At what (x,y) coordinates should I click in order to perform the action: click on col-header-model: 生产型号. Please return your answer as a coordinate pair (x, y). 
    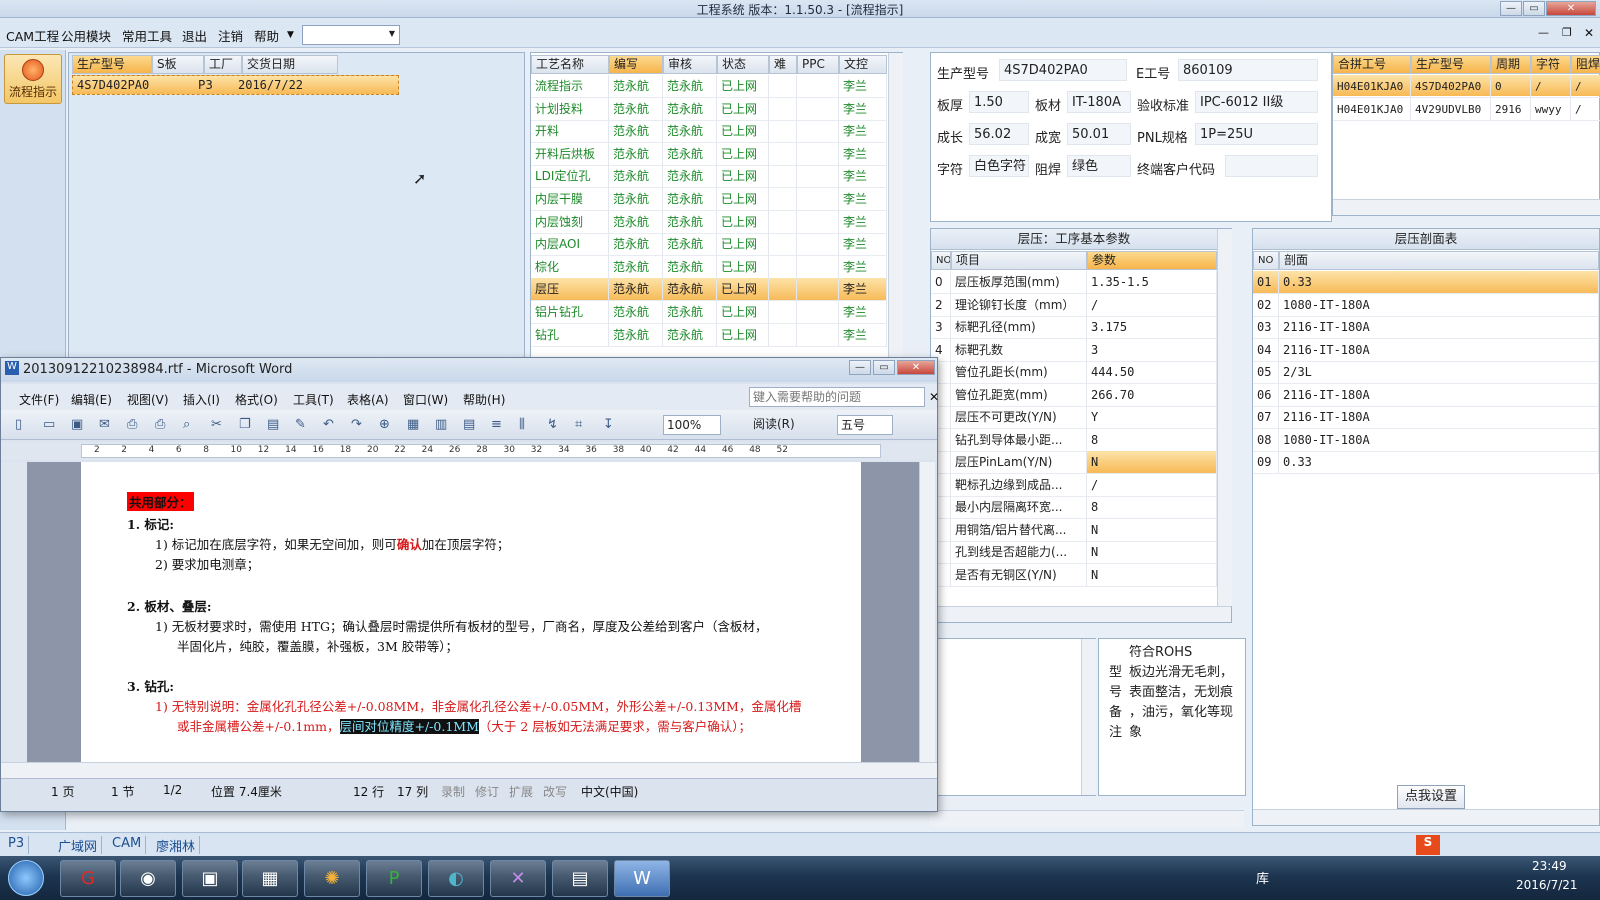
    Looking at the image, I should click on (112, 64).